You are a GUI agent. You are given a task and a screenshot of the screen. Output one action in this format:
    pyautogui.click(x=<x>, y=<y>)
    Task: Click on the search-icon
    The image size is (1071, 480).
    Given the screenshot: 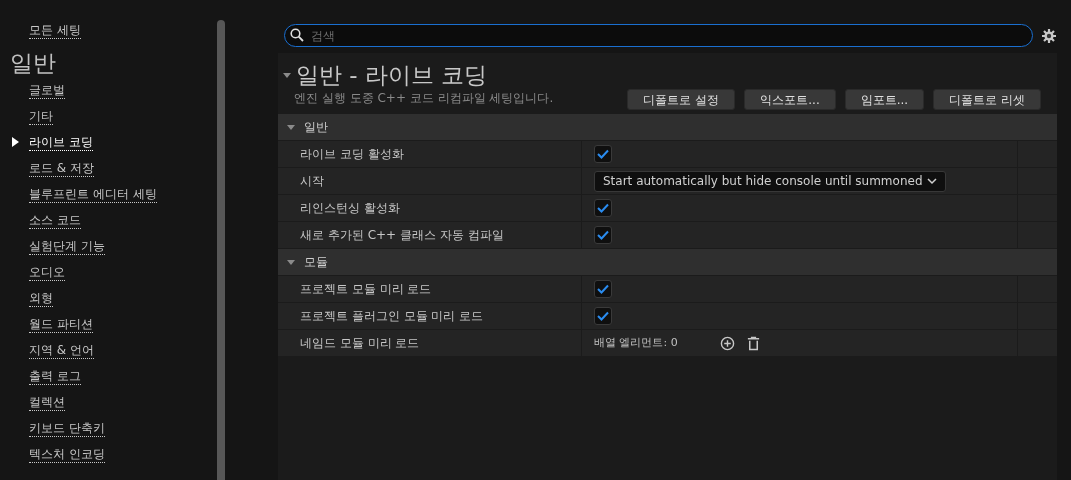 What is the action you would take?
    pyautogui.click(x=297, y=35)
    